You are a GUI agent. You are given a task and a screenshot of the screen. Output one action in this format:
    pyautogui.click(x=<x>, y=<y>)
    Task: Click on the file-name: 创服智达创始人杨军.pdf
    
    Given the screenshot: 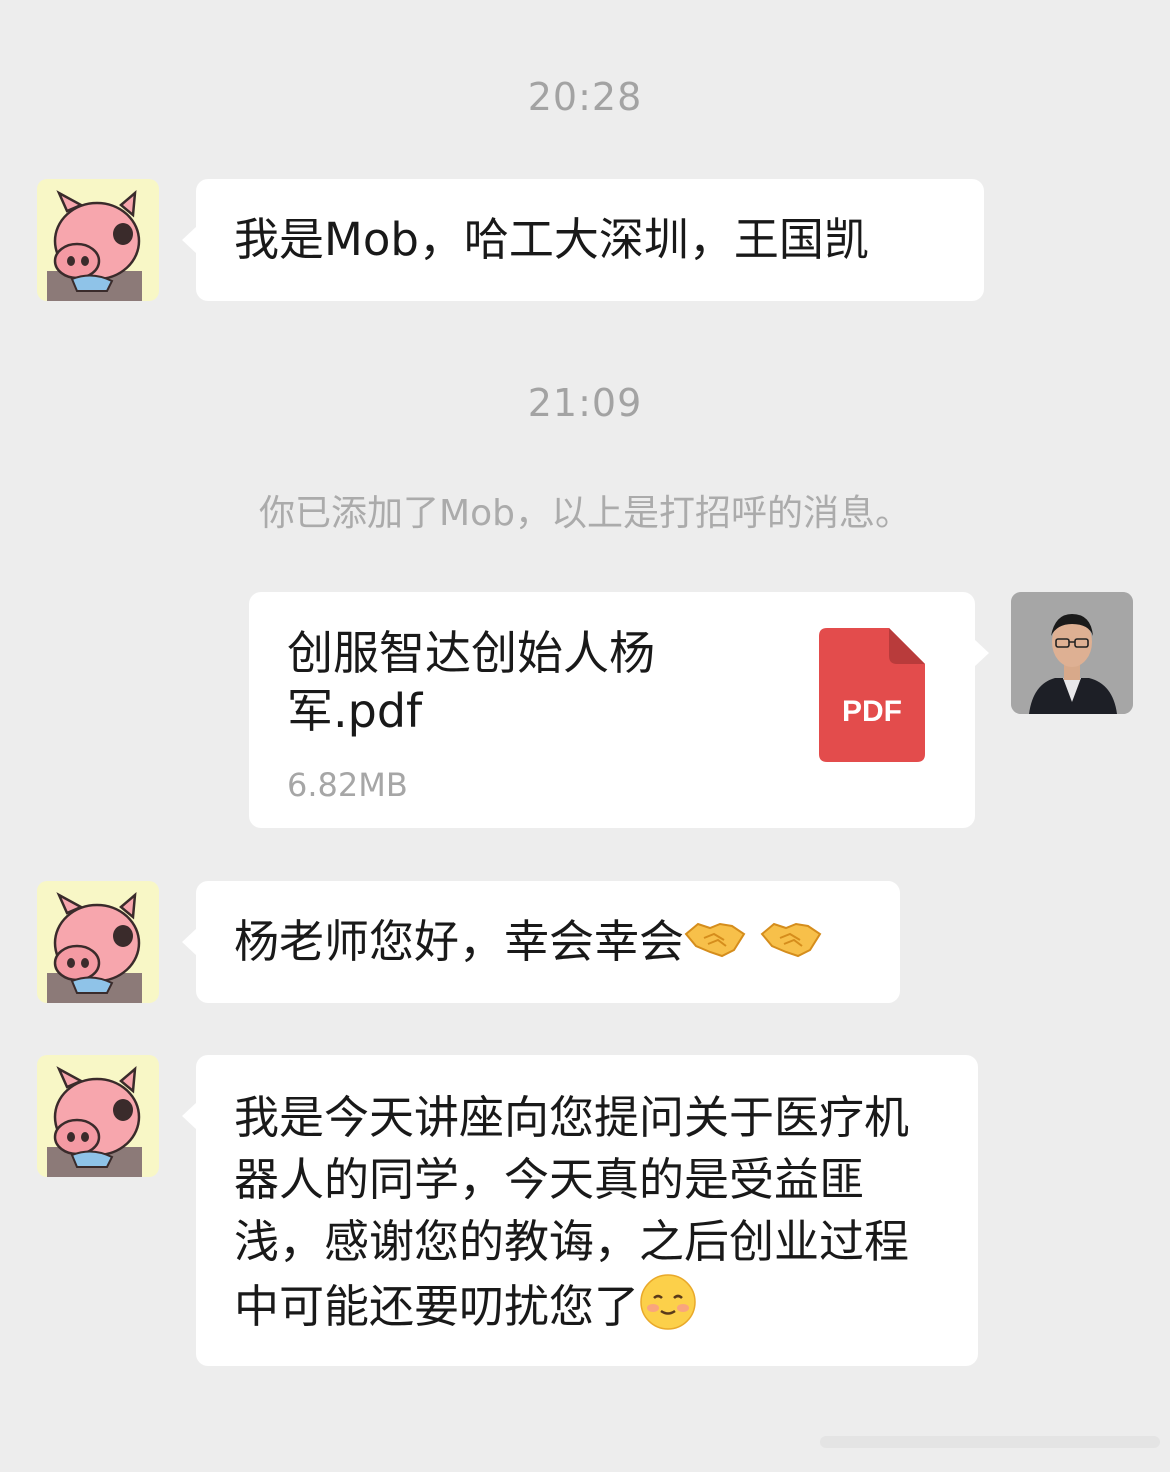 What is the action you would take?
    pyautogui.click(x=471, y=682)
    